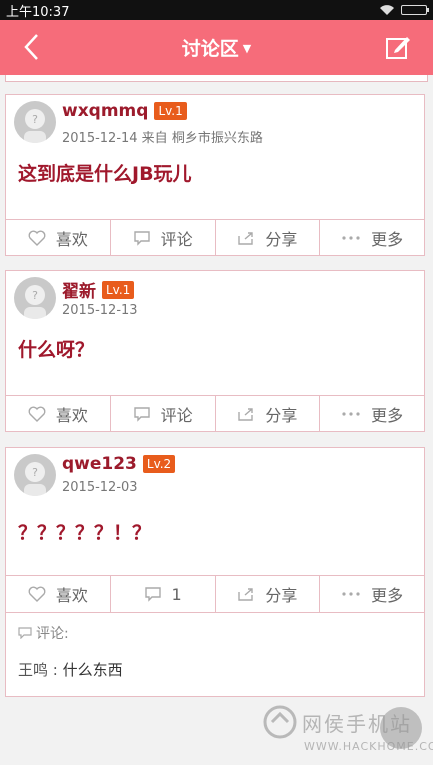 The height and width of the screenshot is (765, 433). What do you see at coordinates (162, 138) in the screenshot?
I see `post-meta: 2015-12-14 来自 桐乡市振兴东路` at bounding box center [162, 138].